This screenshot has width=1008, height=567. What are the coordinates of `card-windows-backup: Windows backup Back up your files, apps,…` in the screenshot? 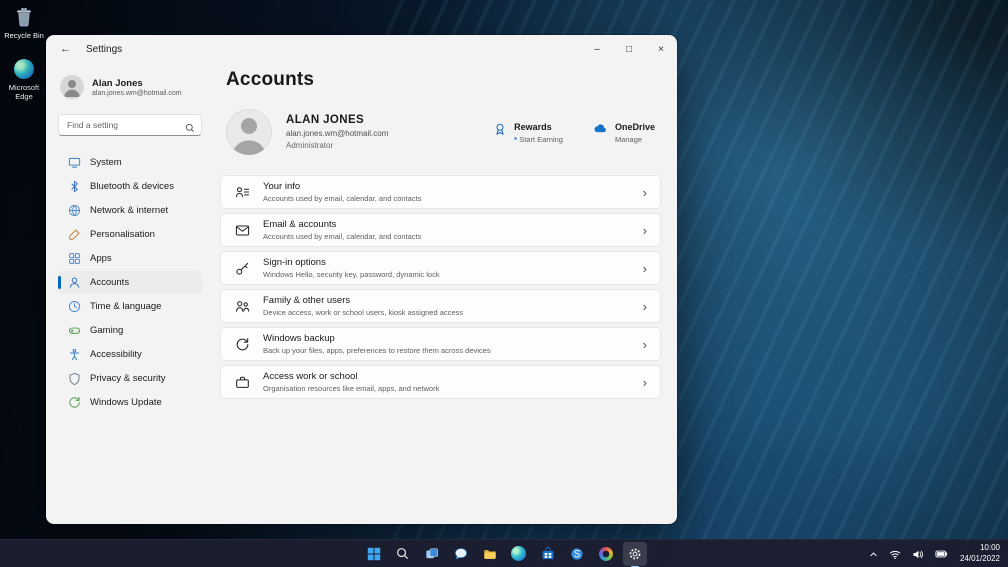 It's located at (440, 344).